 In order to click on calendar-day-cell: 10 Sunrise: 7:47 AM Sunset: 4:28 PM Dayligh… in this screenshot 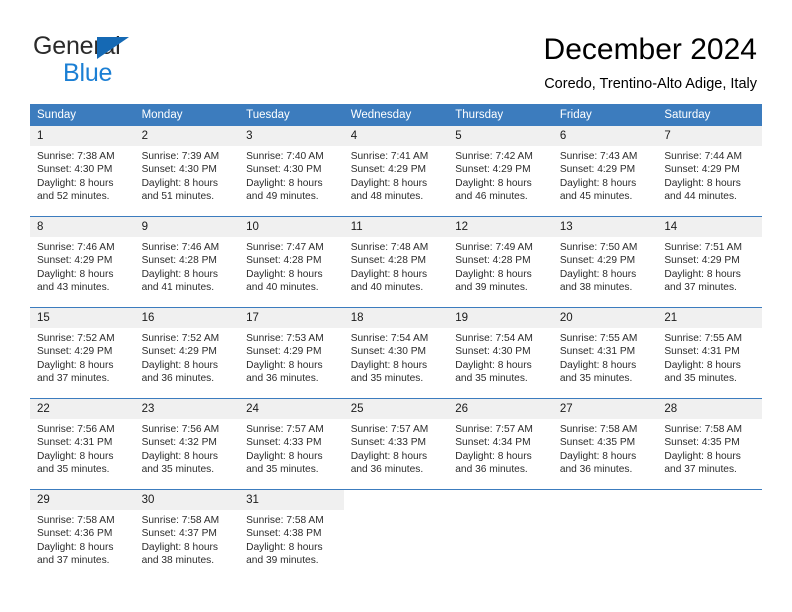, I will do `click(291, 262)`.